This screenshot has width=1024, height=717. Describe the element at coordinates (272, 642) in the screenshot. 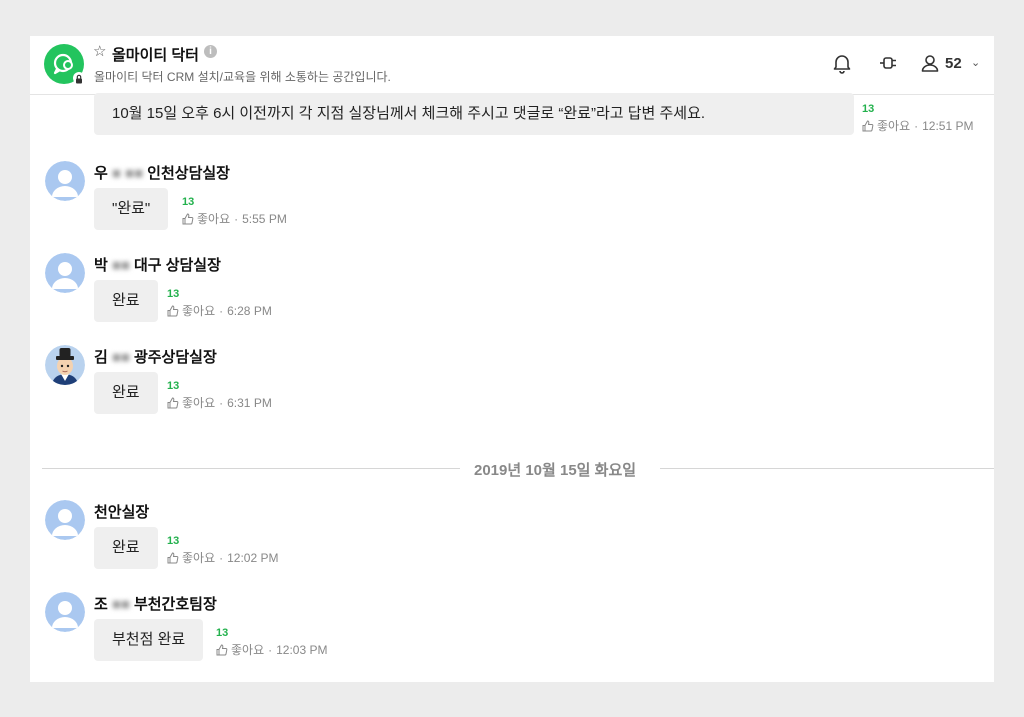

I see `message-meta: 13 좋아요 · 12:03 PM` at that location.